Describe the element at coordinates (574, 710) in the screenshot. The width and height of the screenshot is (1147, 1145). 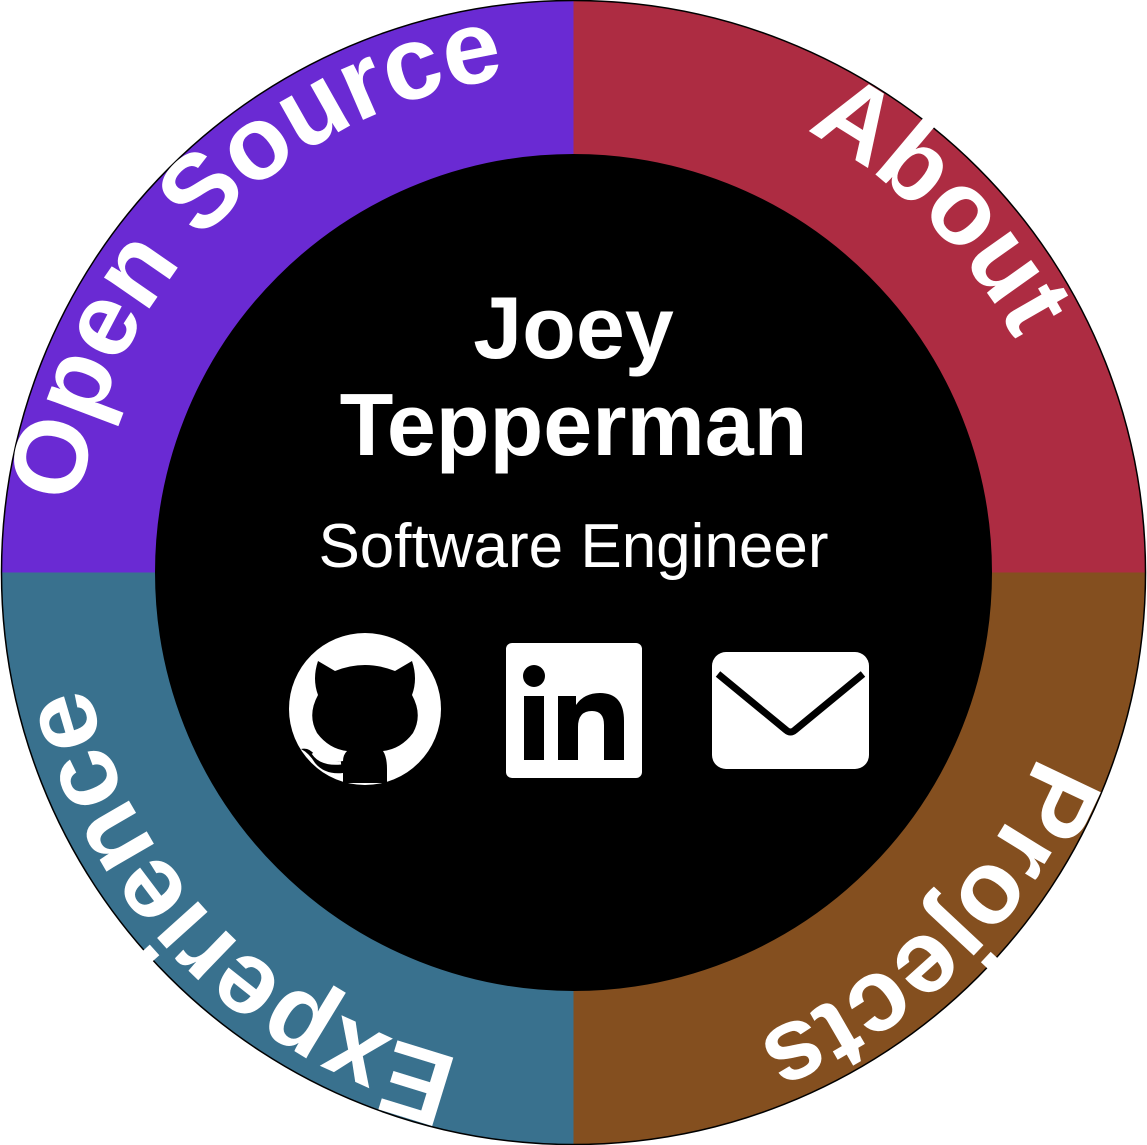
I see `linkedin-icon` at that location.